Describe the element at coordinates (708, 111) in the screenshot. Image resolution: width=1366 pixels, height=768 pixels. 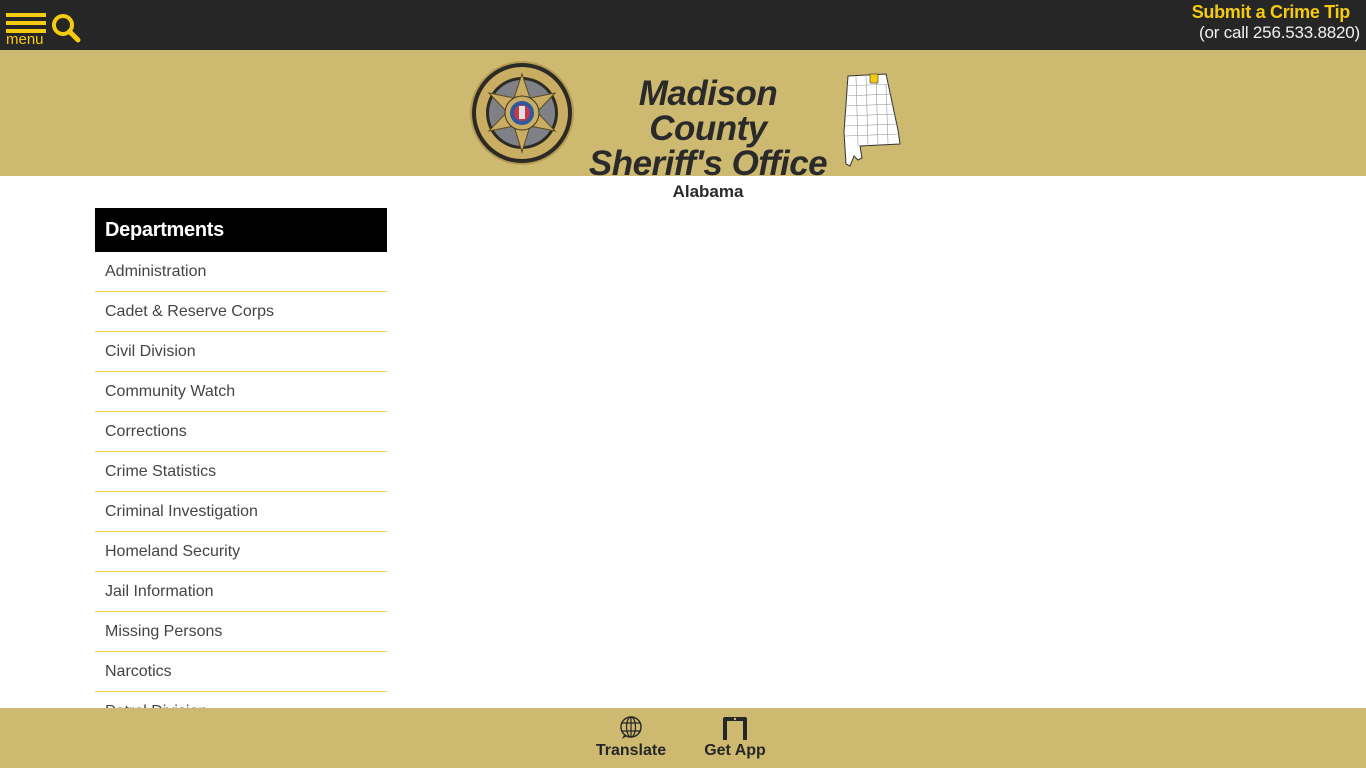
I see `title-line-1: Madison County` at that location.